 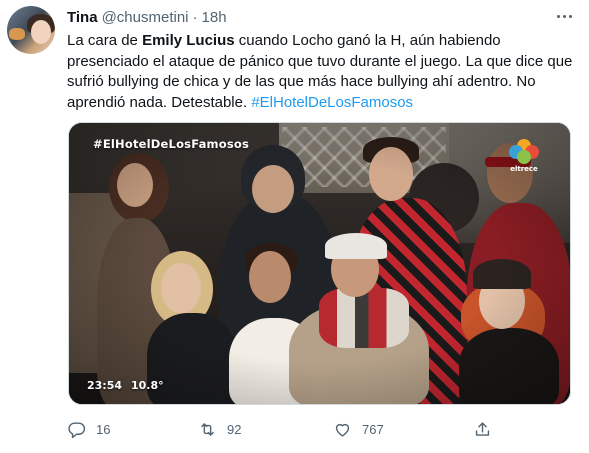 What do you see at coordinates (88, 429) in the screenshot?
I see `reply-button: 16` at bounding box center [88, 429].